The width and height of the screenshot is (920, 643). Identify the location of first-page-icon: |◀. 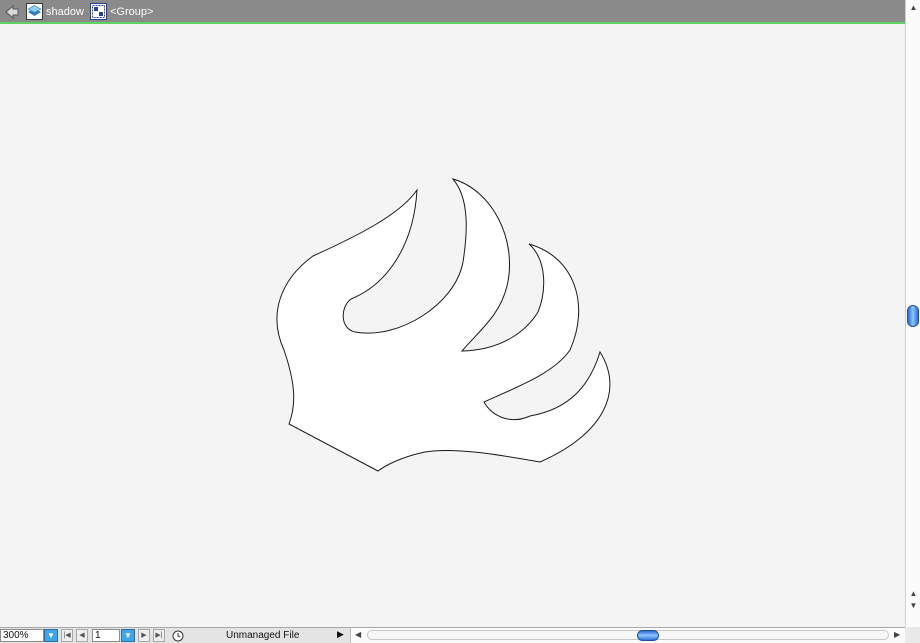
(67, 635).